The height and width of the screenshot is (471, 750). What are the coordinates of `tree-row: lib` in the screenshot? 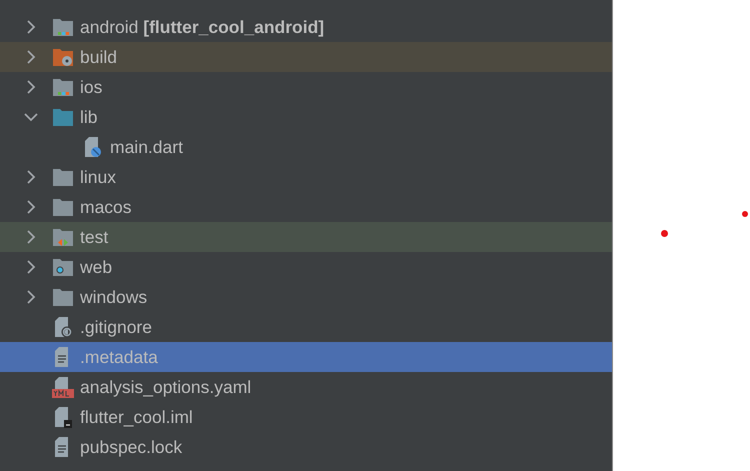 It's located at (306, 117).